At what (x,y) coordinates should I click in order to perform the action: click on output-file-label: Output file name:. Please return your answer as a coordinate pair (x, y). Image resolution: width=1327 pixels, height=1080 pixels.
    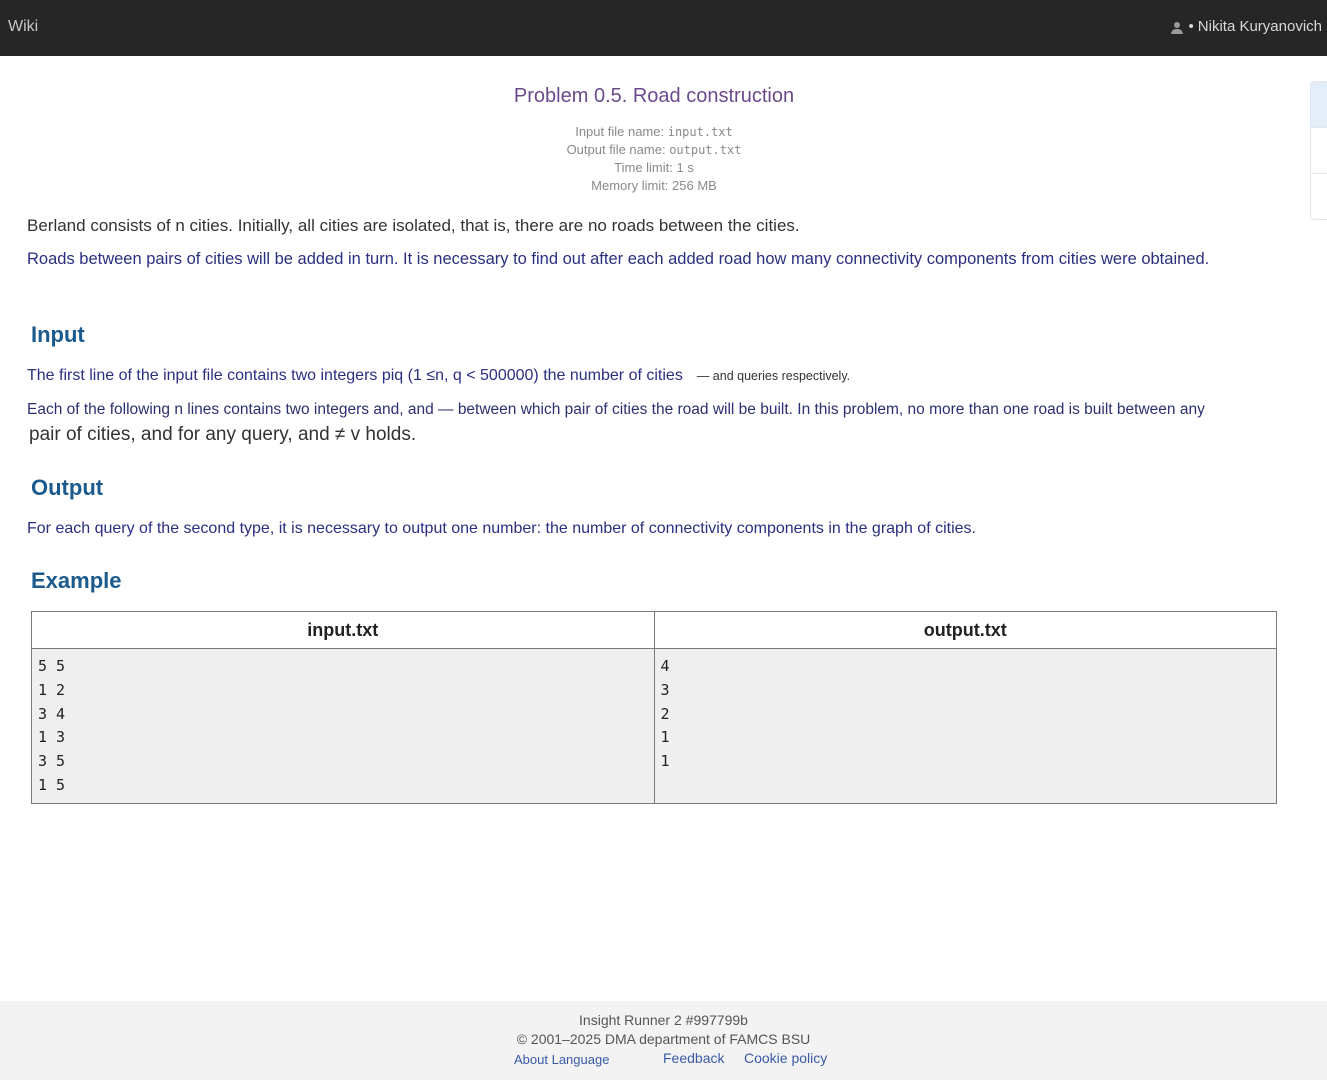
    Looking at the image, I should click on (616, 149).